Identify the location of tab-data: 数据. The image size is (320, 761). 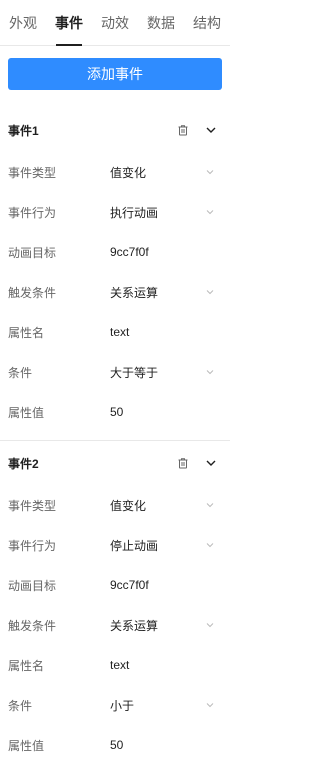
(161, 23).